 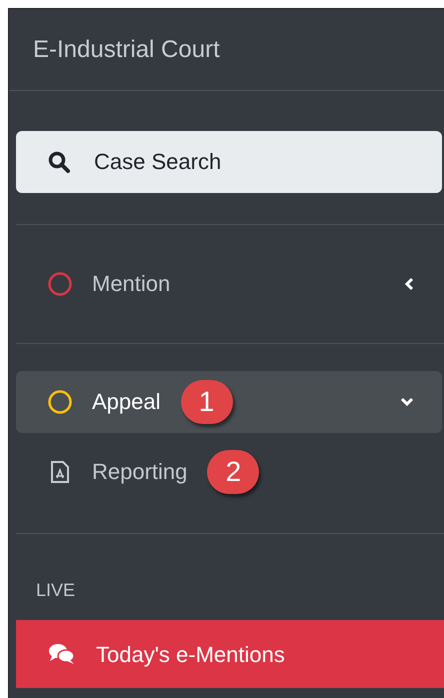 What do you see at coordinates (206, 402) in the screenshot?
I see `callout-badge: 1` at bounding box center [206, 402].